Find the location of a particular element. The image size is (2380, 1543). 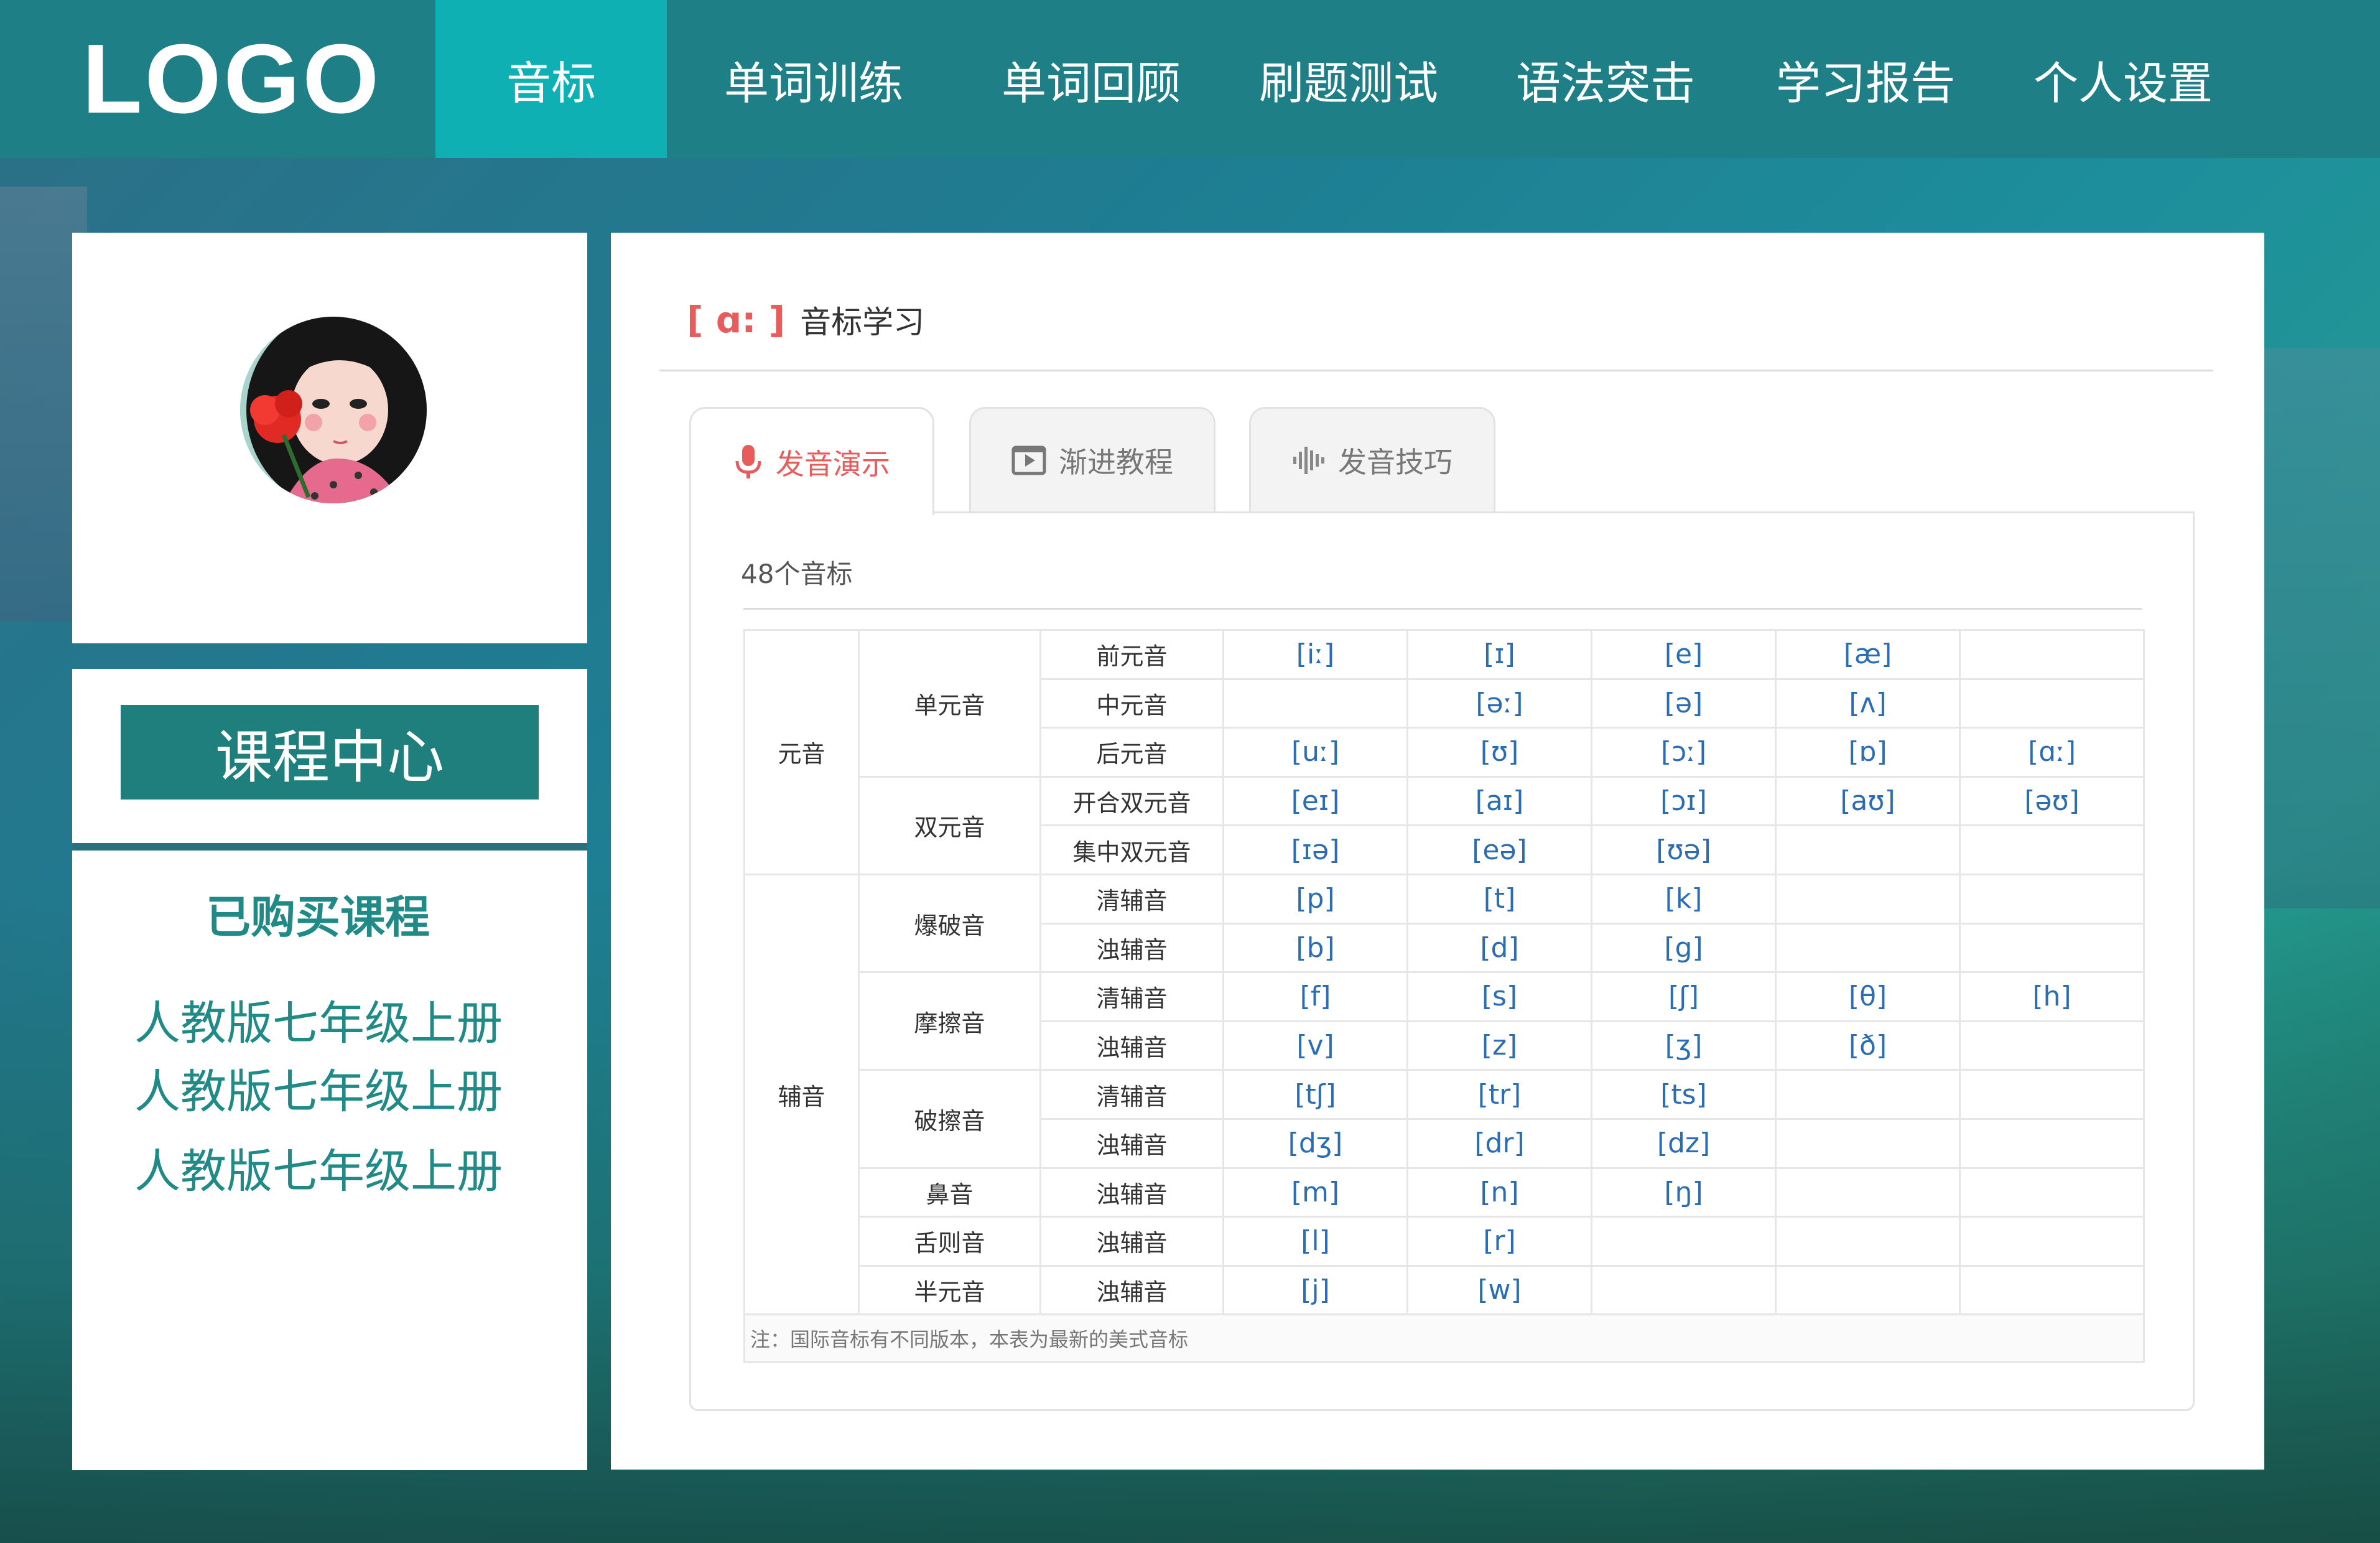

divider is located at coordinates (1436, 370).